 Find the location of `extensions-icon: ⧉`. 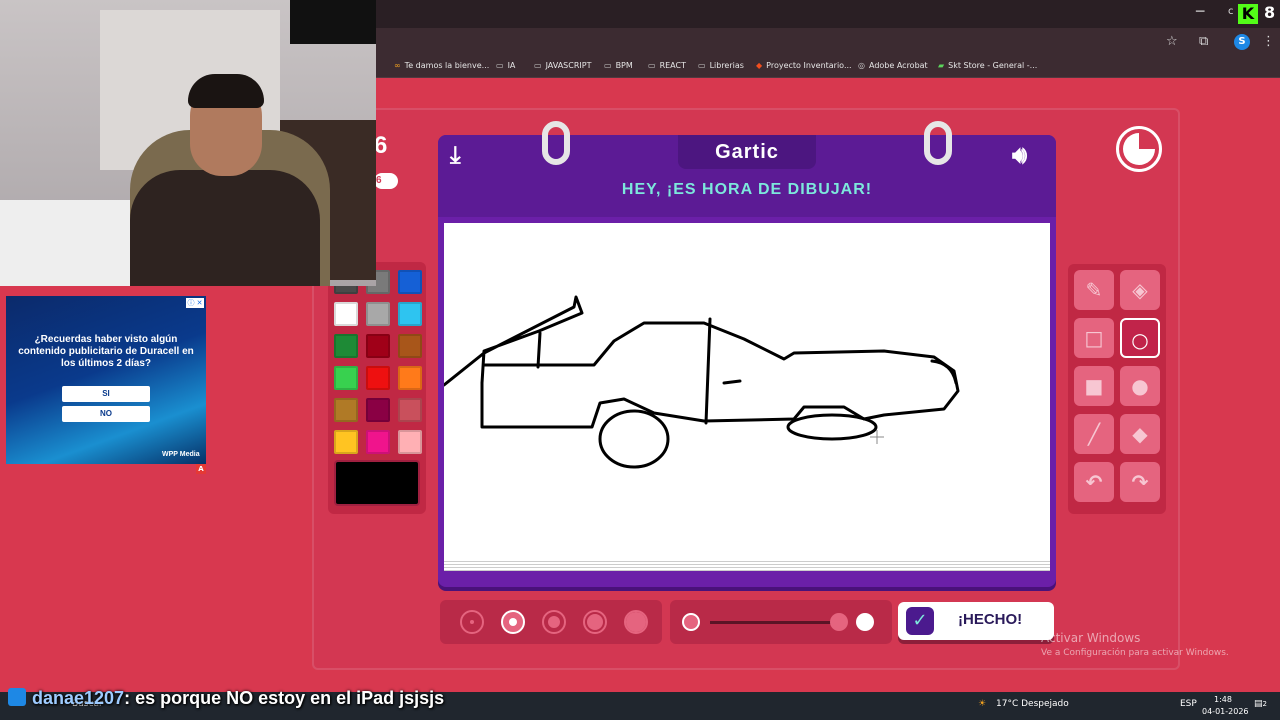

extensions-icon: ⧉ is located at coordinates (1203, 41).